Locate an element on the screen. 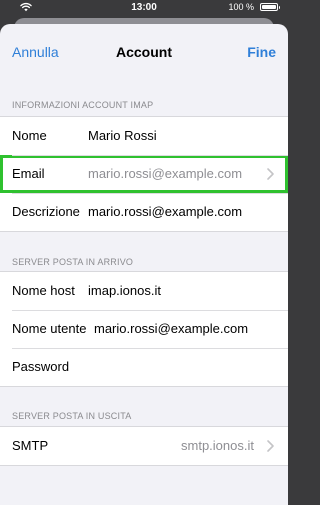 This screenshot has height=505, width=320. password-row: Password is located at coordinates (144, 367).